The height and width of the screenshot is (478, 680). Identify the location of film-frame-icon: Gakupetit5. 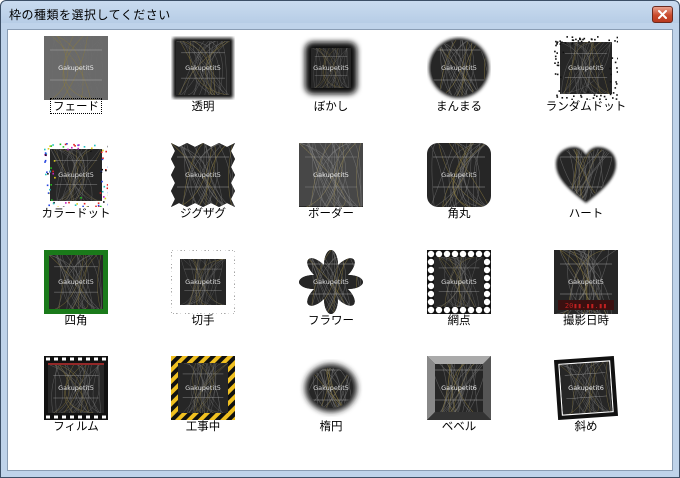
(76, 388).